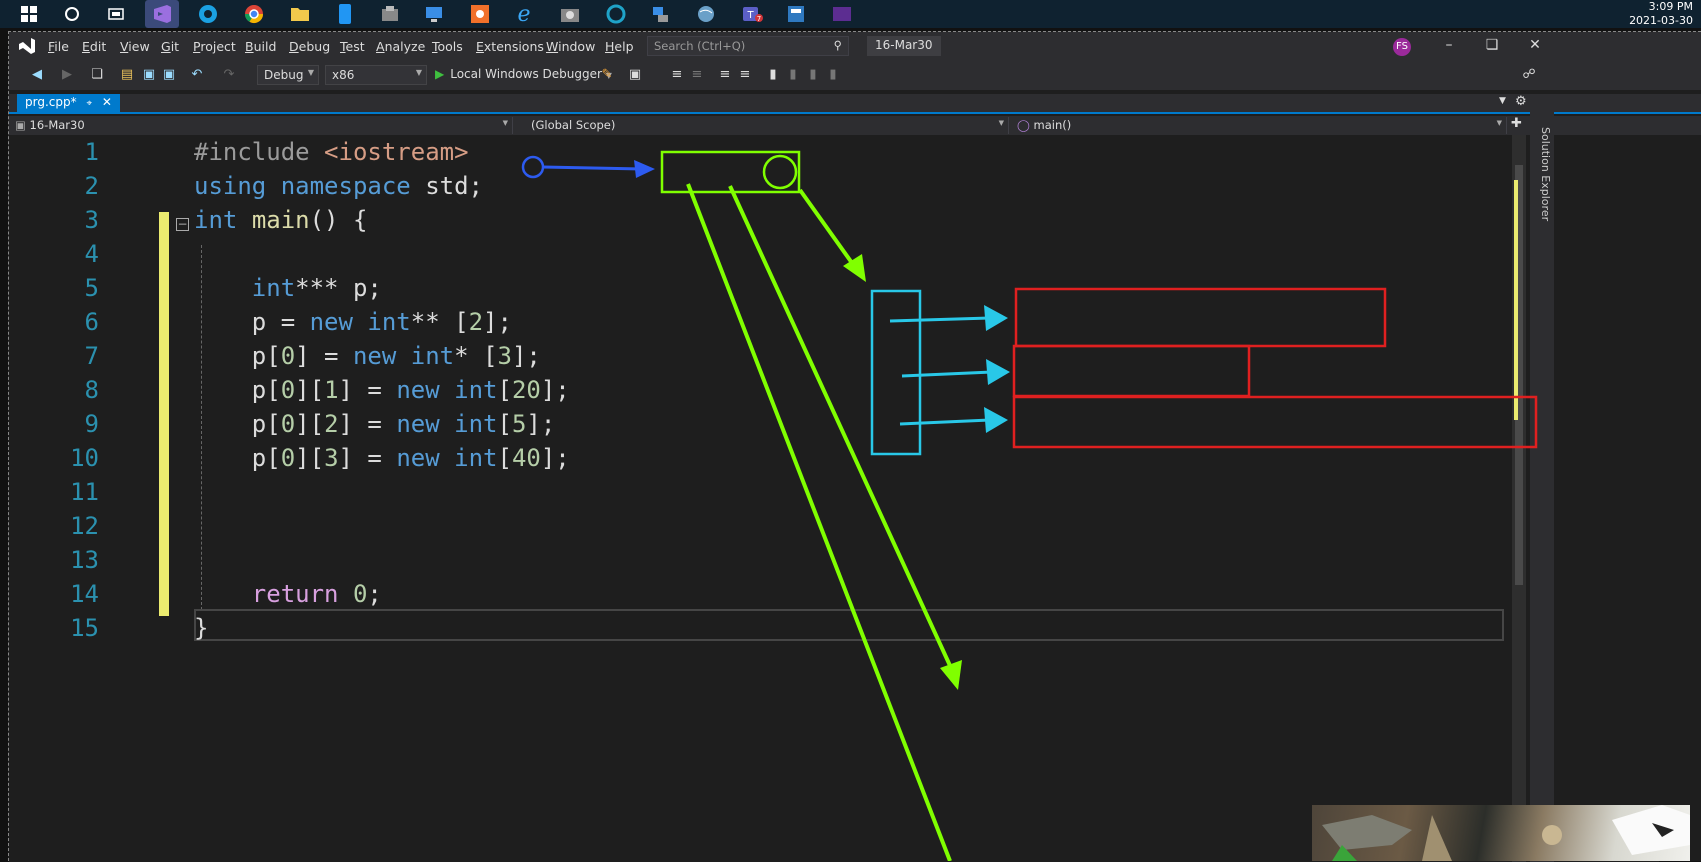 This screenshot has height=862, width=1701. I want to click on code-line: 3 int main() {, so click(829, 220).